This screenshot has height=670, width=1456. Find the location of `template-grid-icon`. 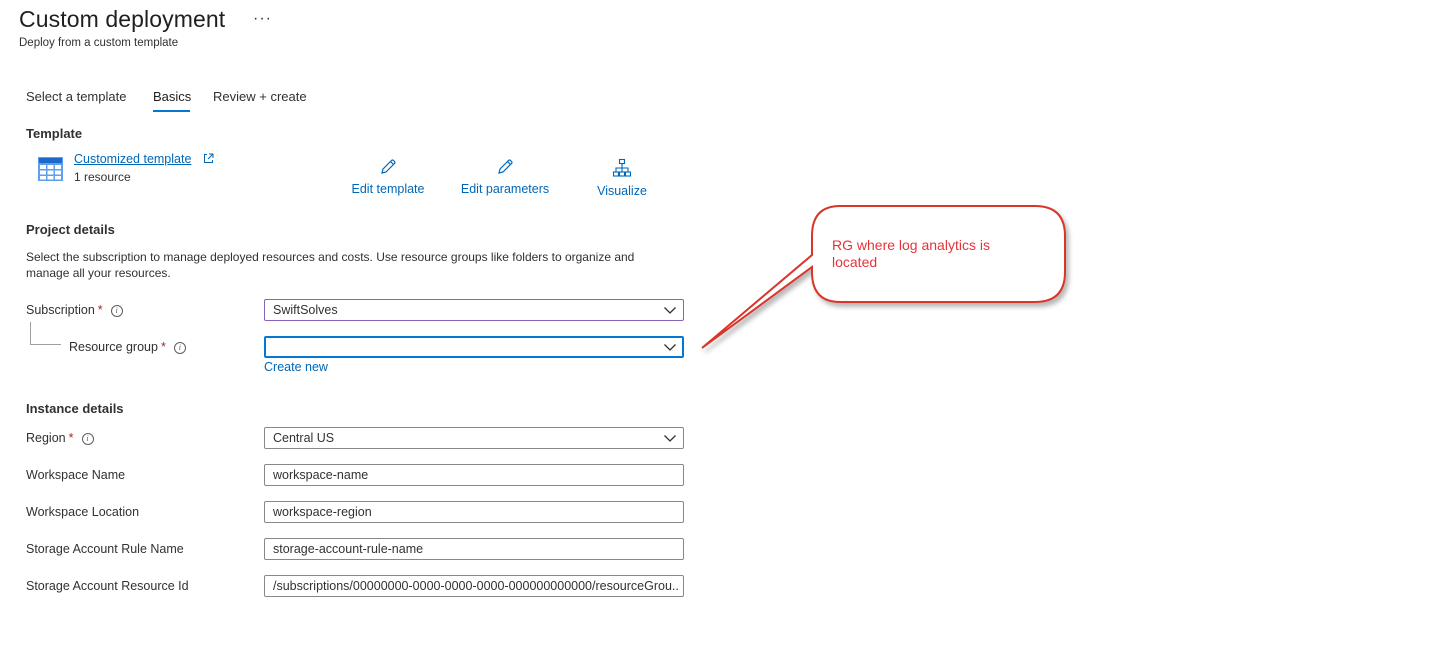

template-grid-icon is located at coordinates (50, 169).